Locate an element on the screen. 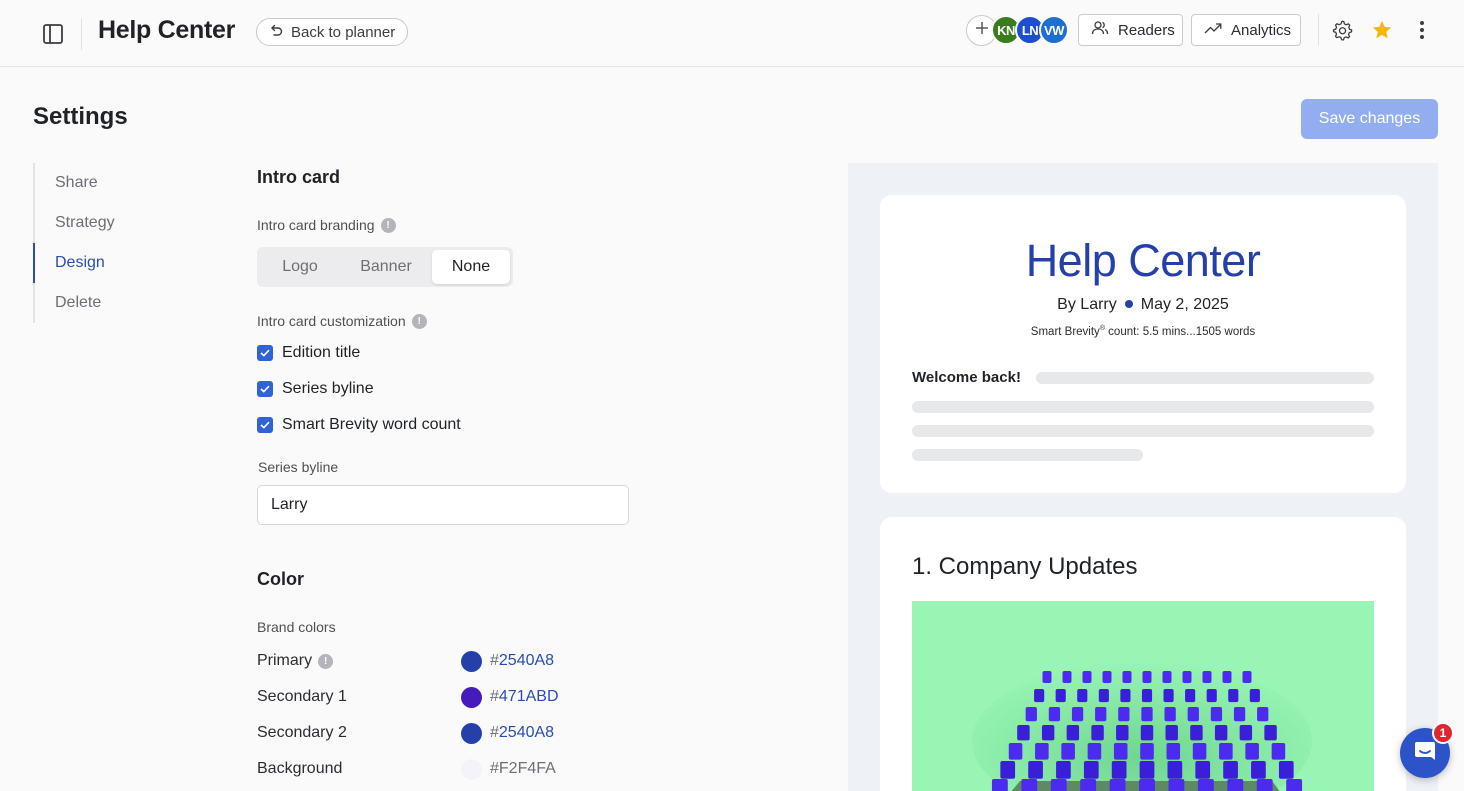 The image size is (1464, 791). topbar-divider is located at coordinates (1318, 30).